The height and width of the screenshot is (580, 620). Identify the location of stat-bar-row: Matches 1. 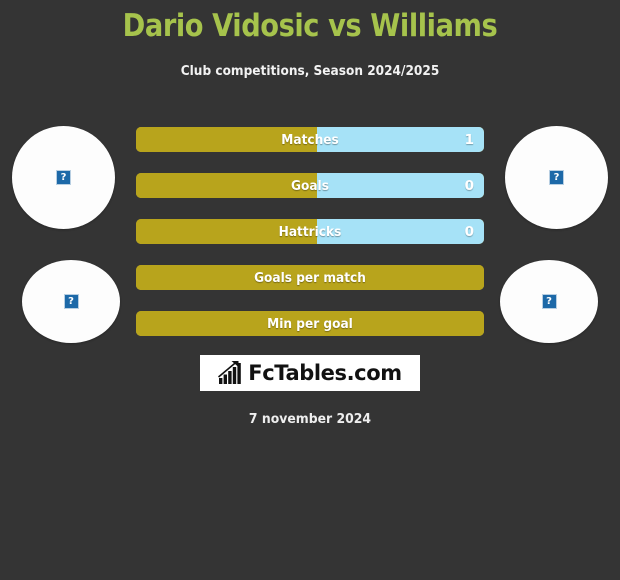
(310, 139).